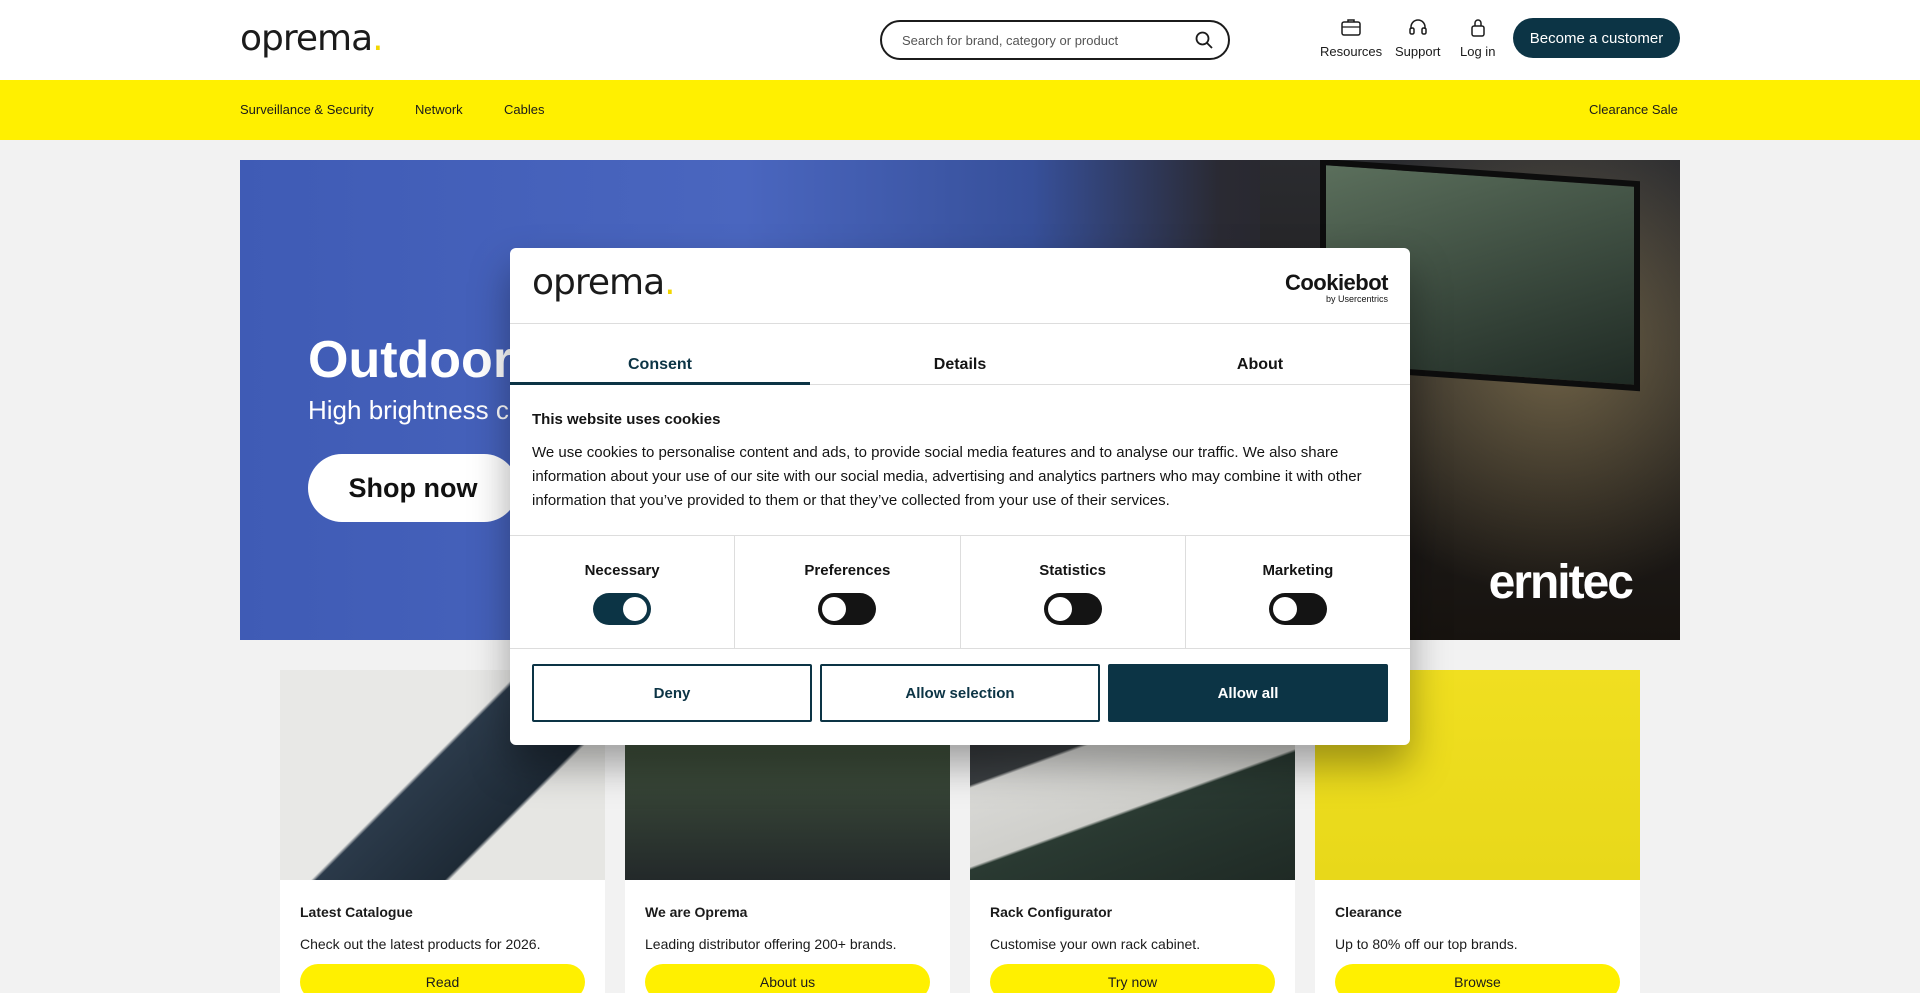 Image resolution: width=1920 pixels, height=993 pixels. I want to click on oprema-logo: oprema., so click(604, 282).